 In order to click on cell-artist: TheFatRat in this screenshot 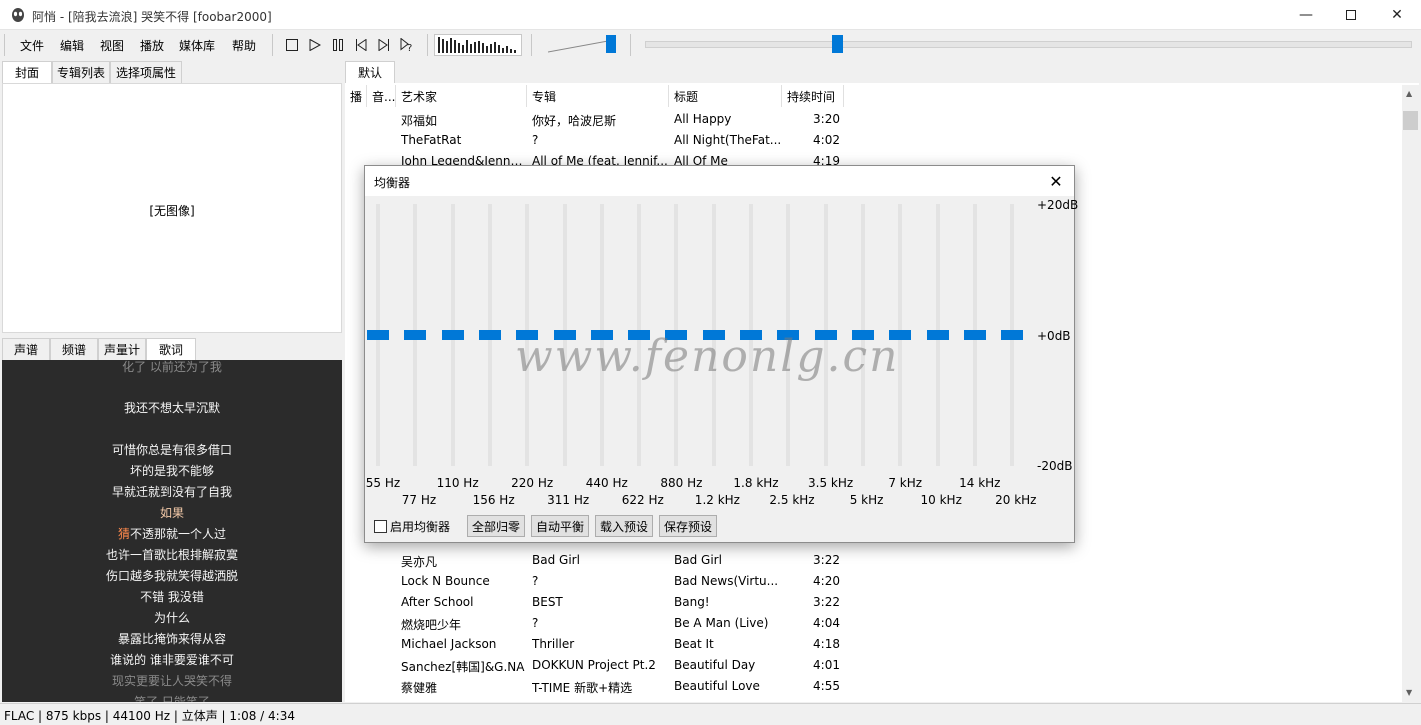, I will do `click(431, 140)`.